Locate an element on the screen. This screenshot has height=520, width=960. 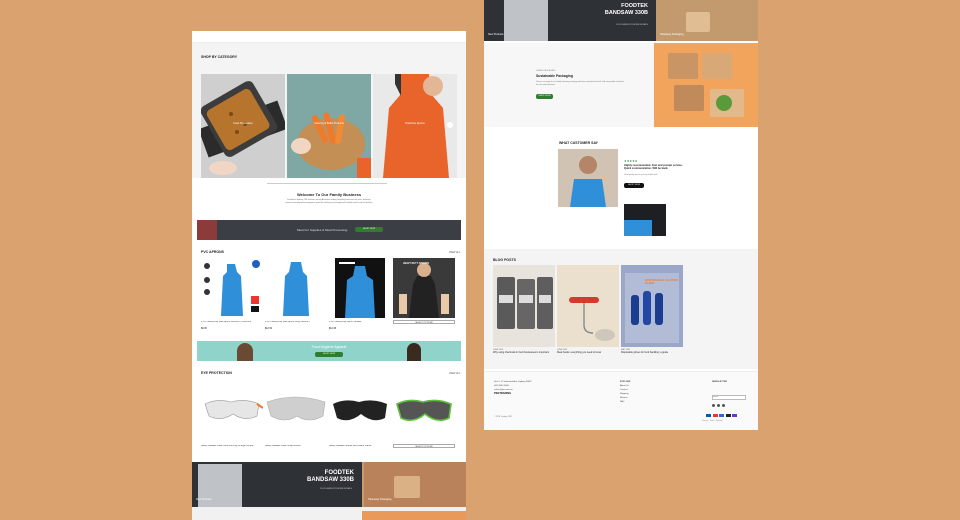
applepay-icon is located at coordinates (728, 415).